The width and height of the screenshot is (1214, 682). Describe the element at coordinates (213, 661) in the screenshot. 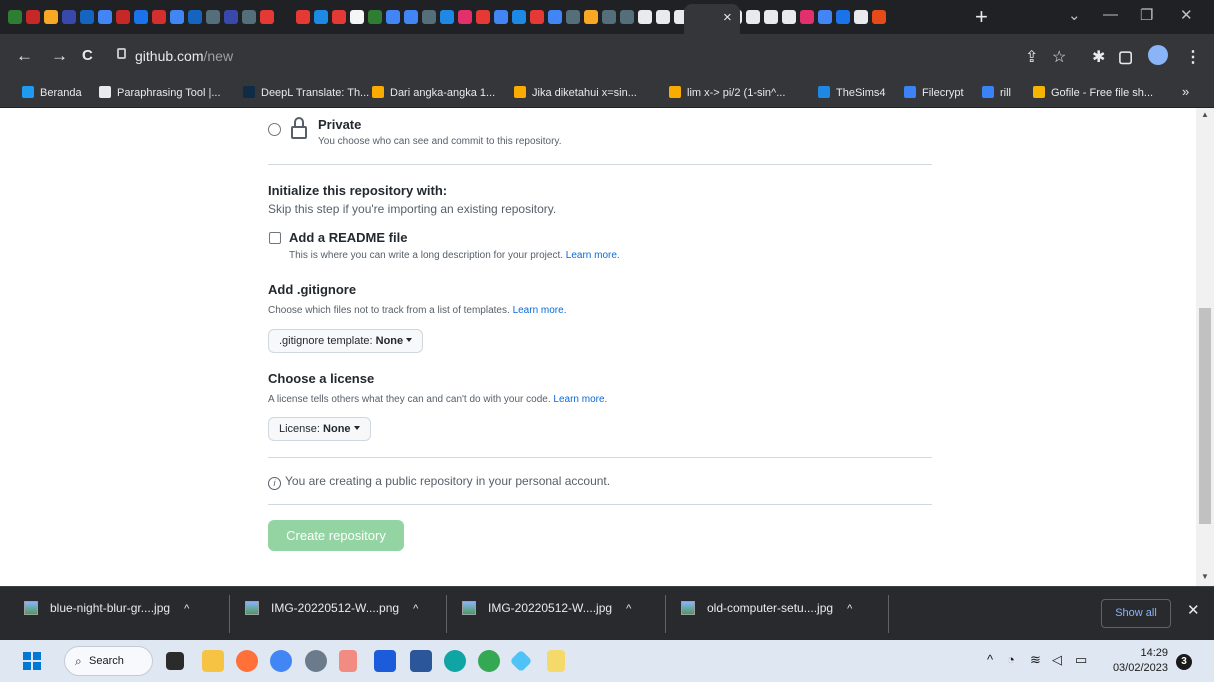

I see `file-explorer-icon` at that location.